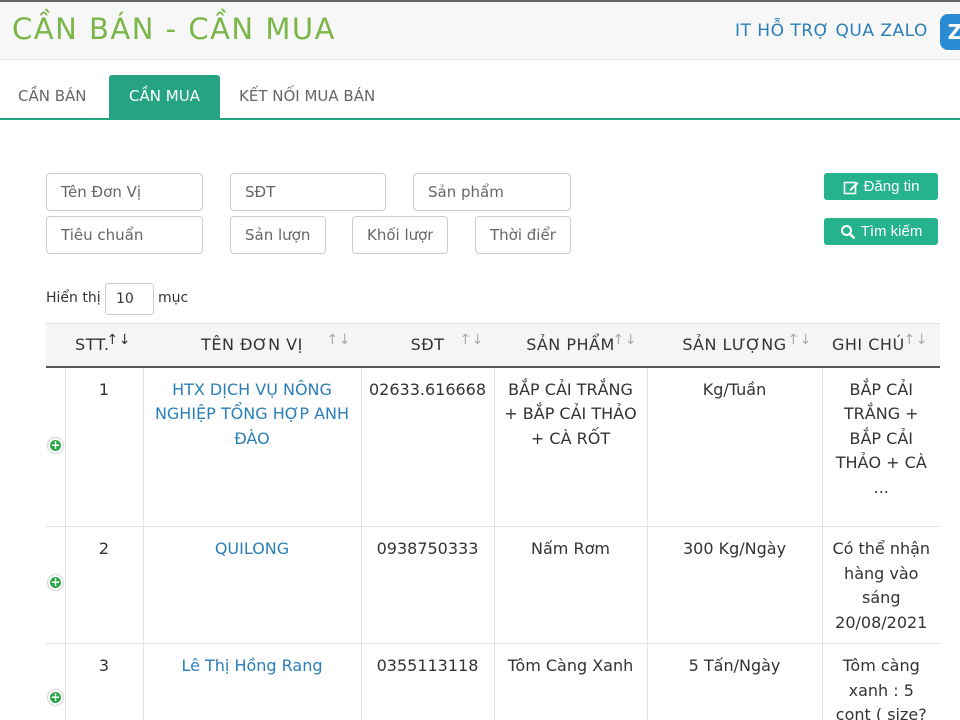  I want to click on cell-note: Tôm càng xanh : 5 cont ( size? Tôm, so click(880, 681).